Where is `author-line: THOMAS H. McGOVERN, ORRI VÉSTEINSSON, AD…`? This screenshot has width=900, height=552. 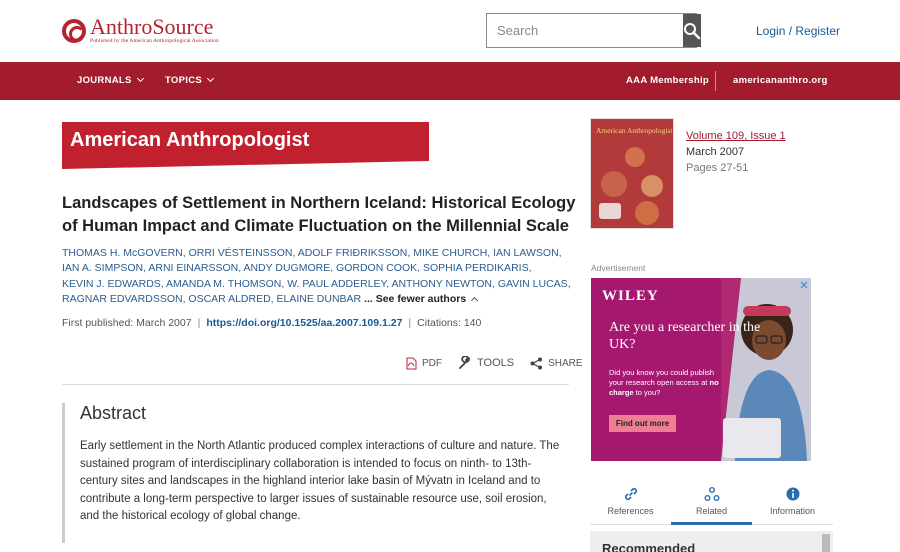 author-line: THOMAS H. McGOVERN, ORRI VÉSTEINSSON, AD… is located at coordinates (322, 253).